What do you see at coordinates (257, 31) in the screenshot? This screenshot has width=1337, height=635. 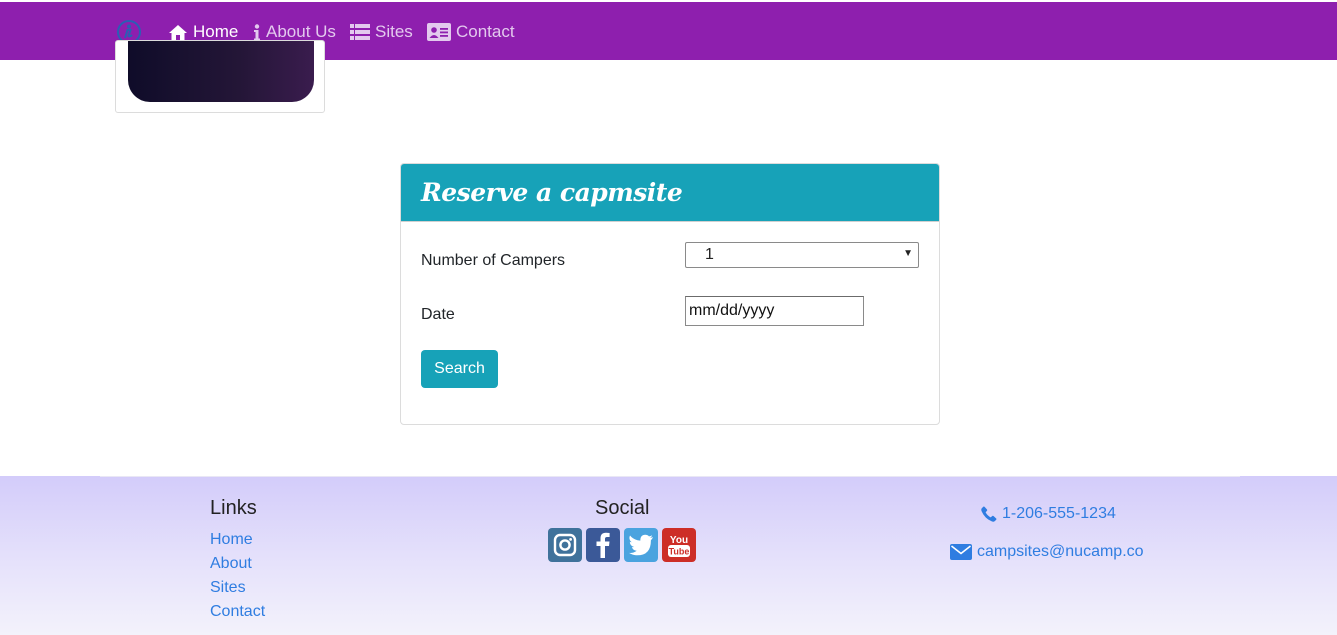 I see `info-icon` at bounding box center [257, 31].